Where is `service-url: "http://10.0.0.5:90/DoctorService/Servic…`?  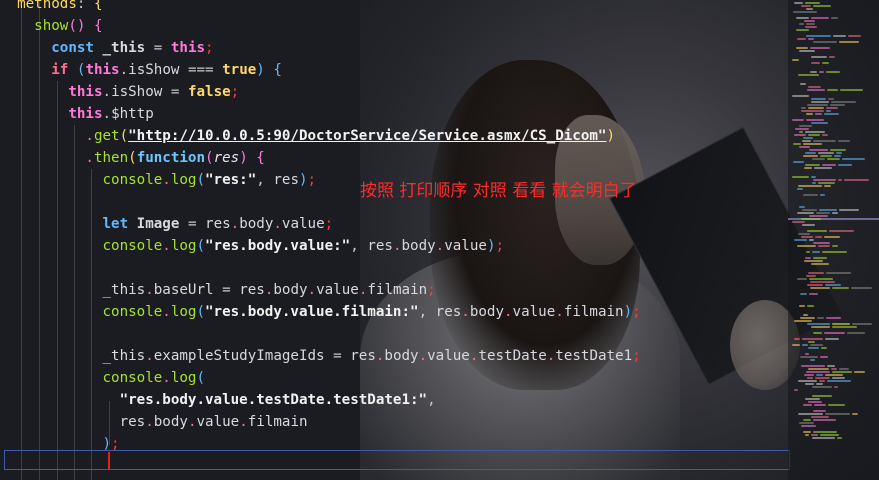 service-url: "http://10.0.0.5:90/DoctorService/Servic… is located at coordinates (367, 136).